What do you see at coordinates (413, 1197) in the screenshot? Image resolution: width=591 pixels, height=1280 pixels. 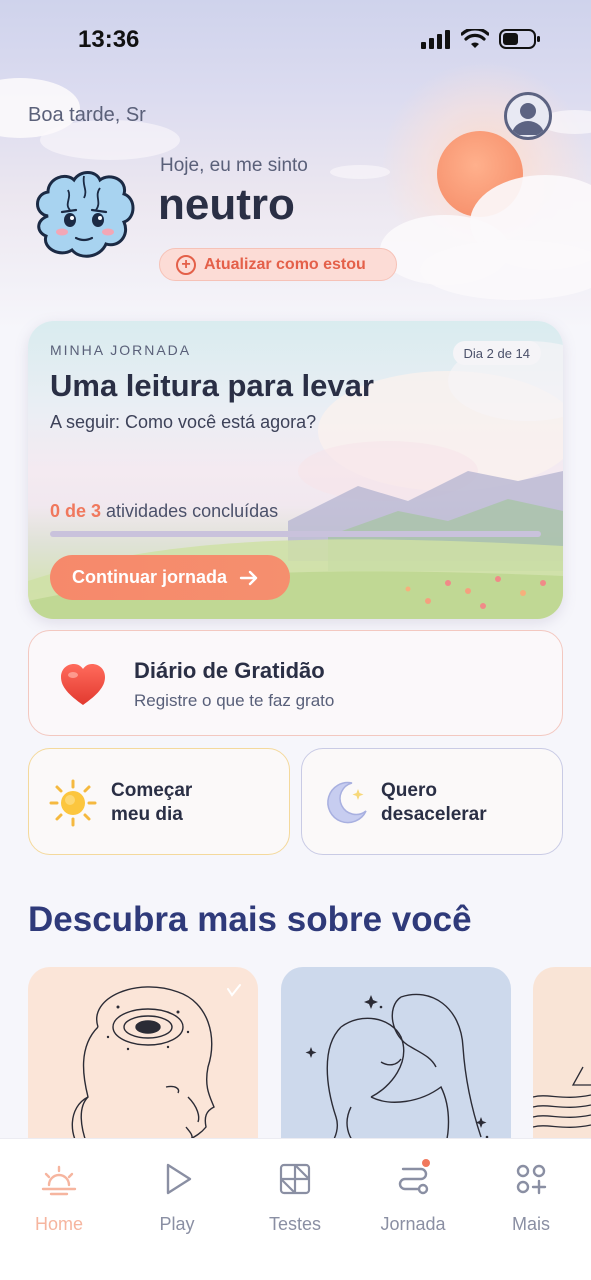 I see `tab-jornada: Jornada` at bounding box center [413, 1197].